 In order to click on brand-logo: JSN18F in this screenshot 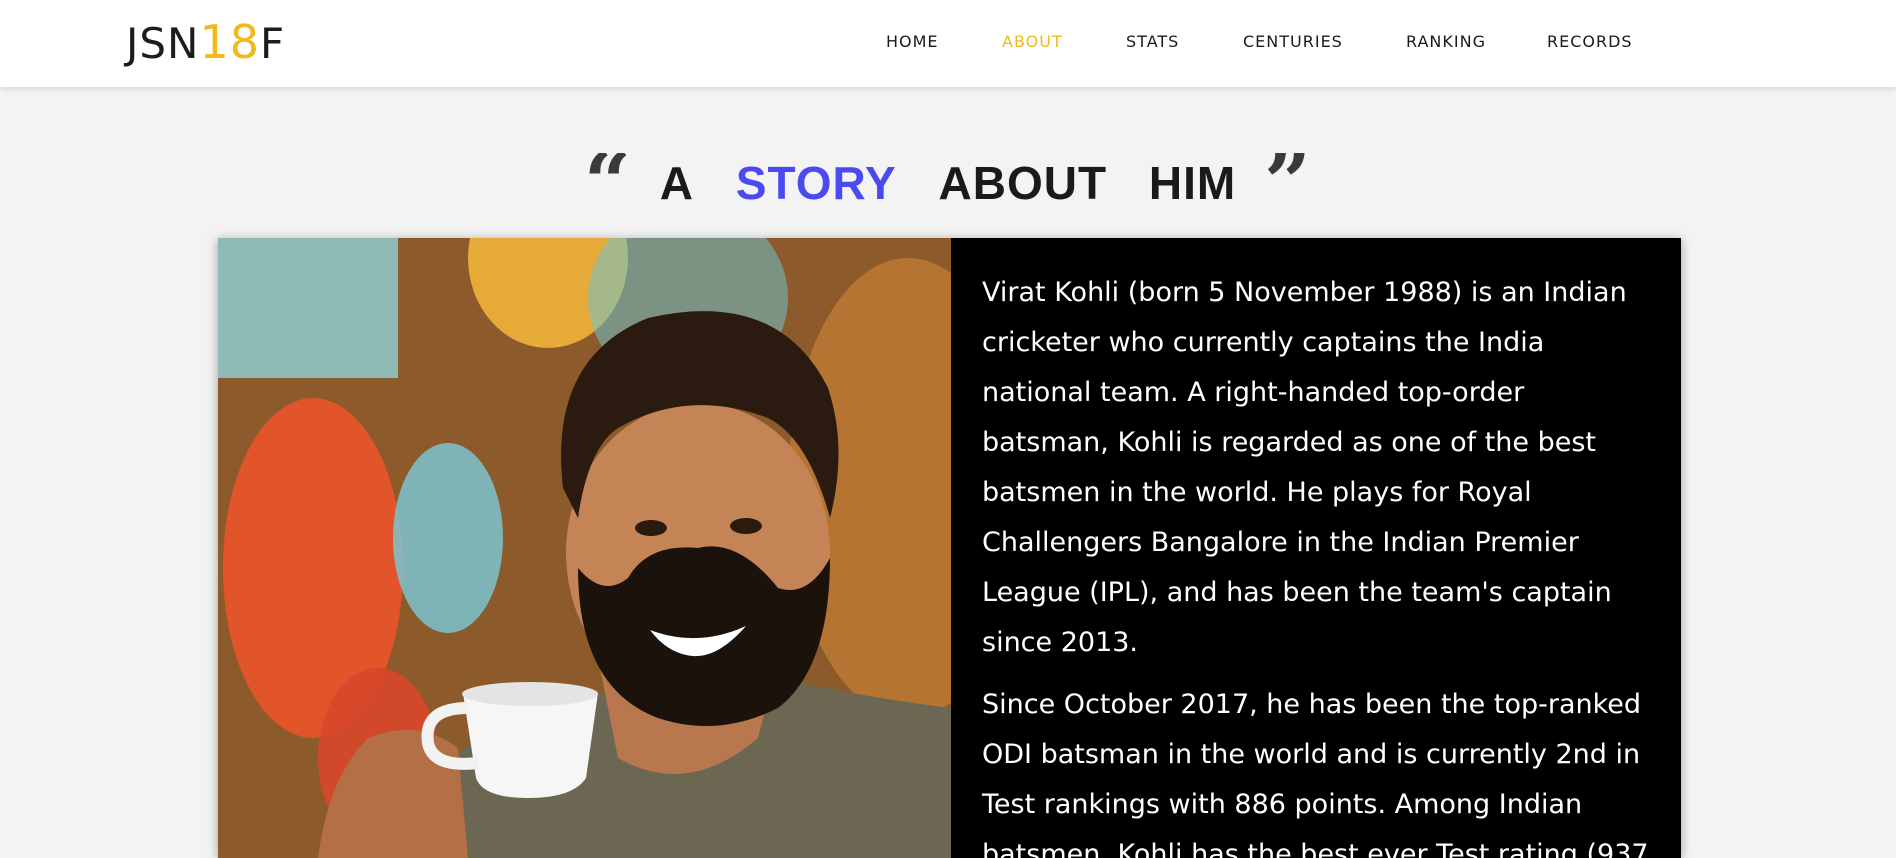, I will do `click(205, 43)`.